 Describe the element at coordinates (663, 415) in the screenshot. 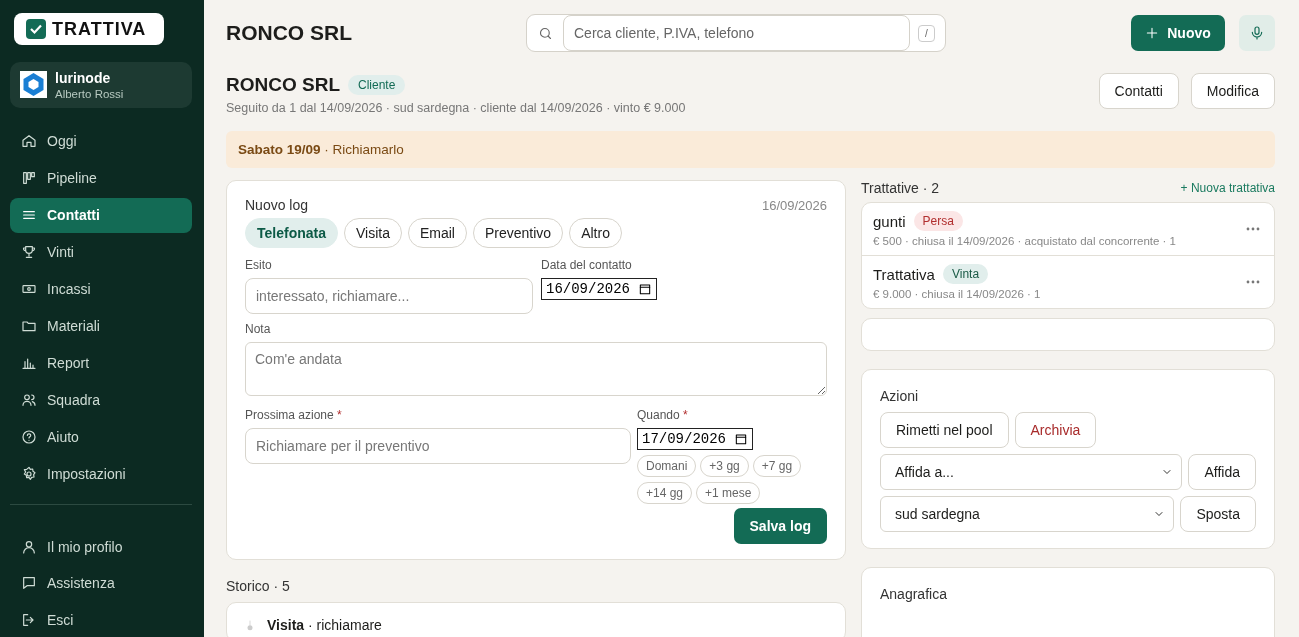

I see `field-label: Quando *` at that location.